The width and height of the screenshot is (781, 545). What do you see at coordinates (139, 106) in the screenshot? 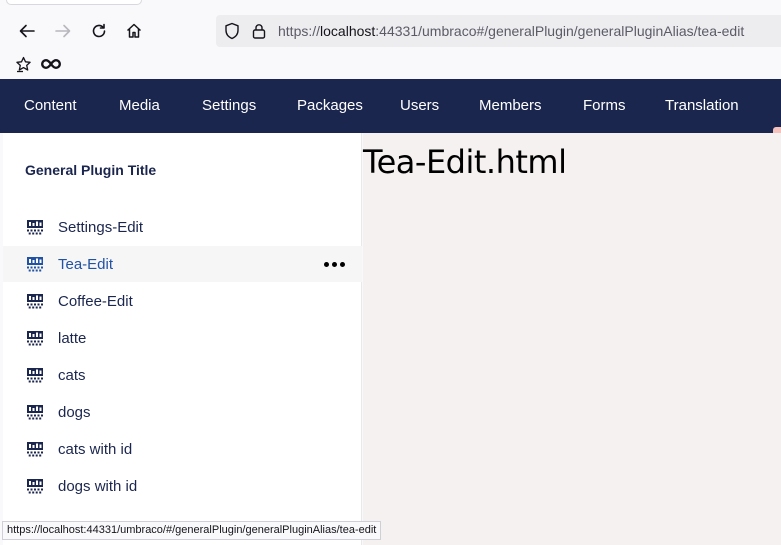
I see `section-media: Media` at bounding box center [139, 106].